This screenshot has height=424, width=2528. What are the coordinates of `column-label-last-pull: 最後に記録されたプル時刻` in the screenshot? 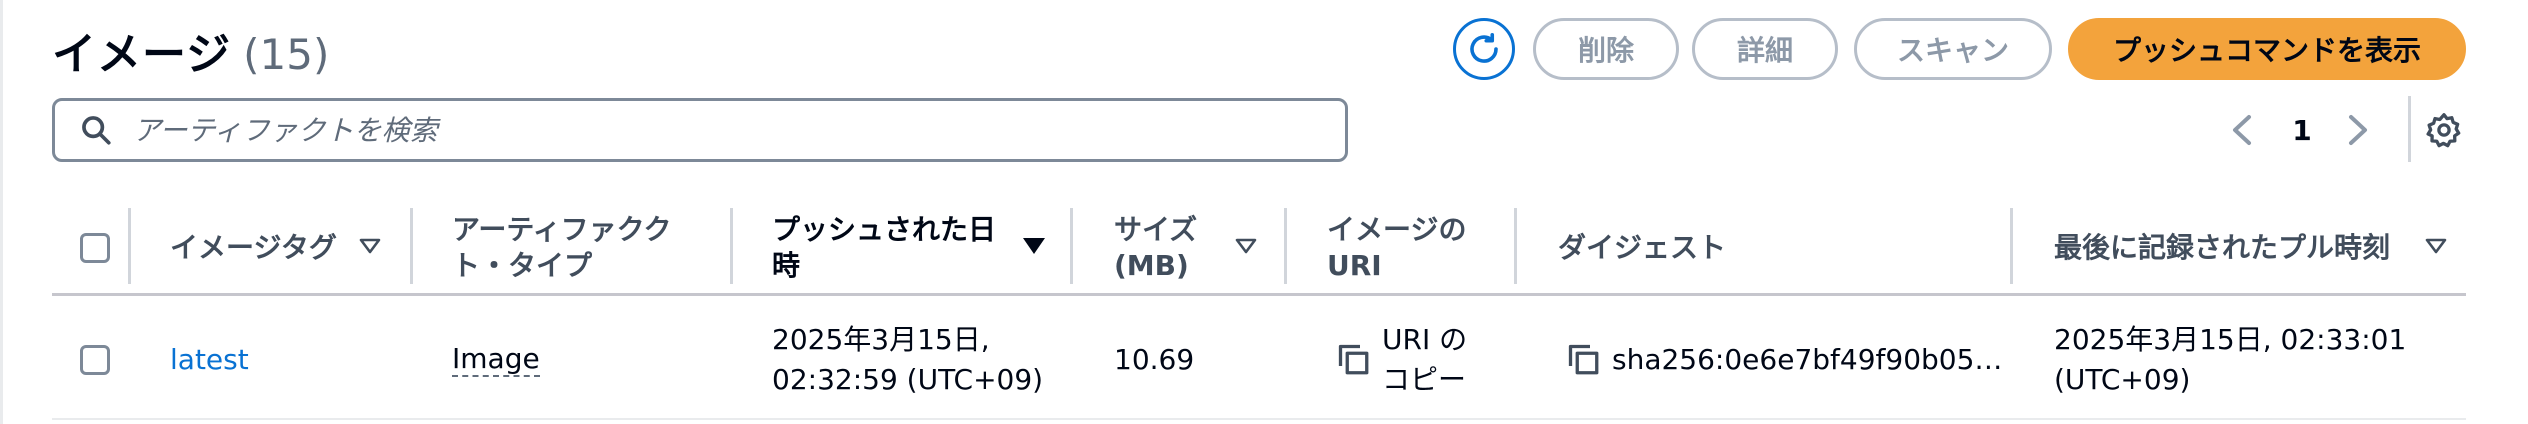 It's located at (2222, 247).